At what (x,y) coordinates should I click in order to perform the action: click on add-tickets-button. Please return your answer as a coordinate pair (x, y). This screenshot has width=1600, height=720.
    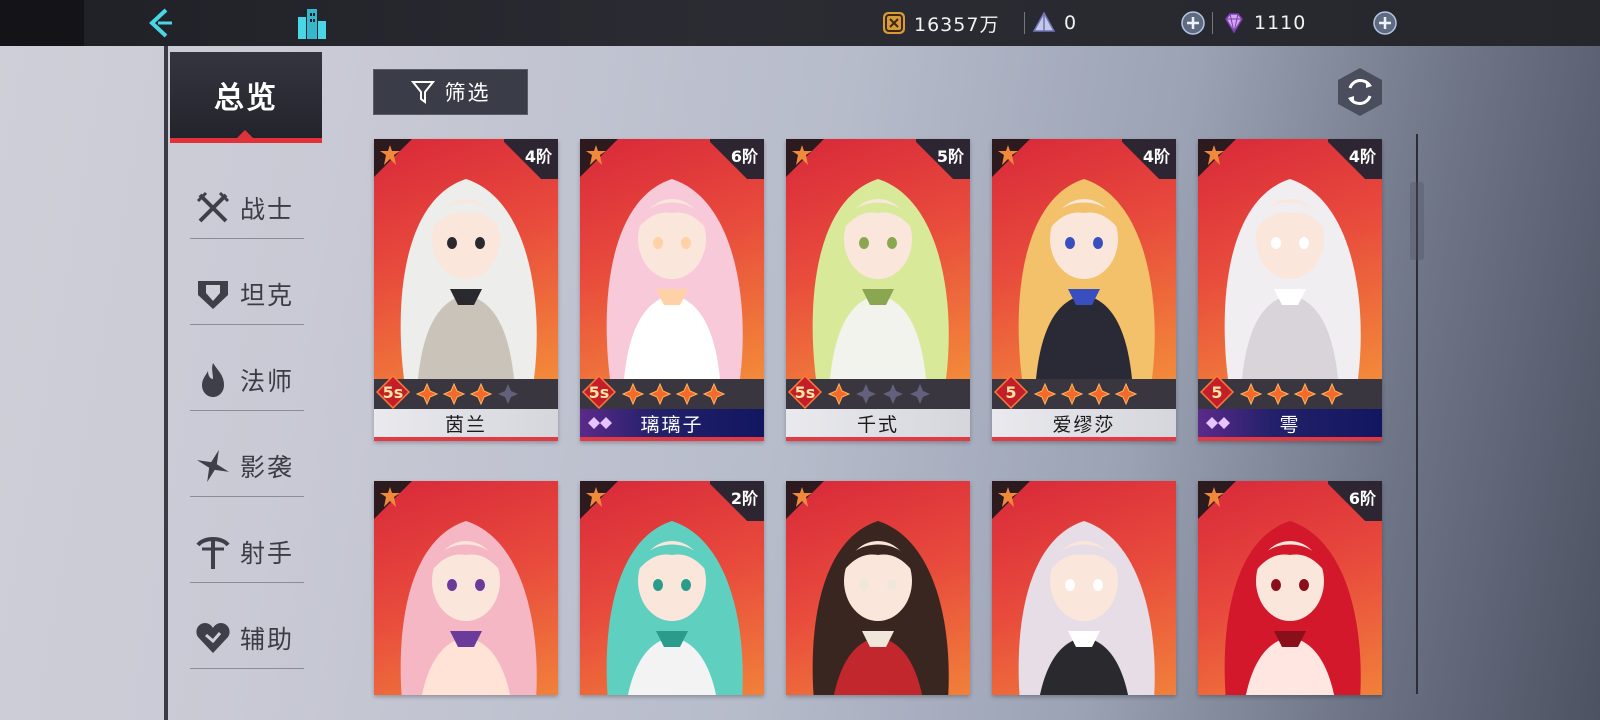
    Looking at the image, I should click on (1193, 23).